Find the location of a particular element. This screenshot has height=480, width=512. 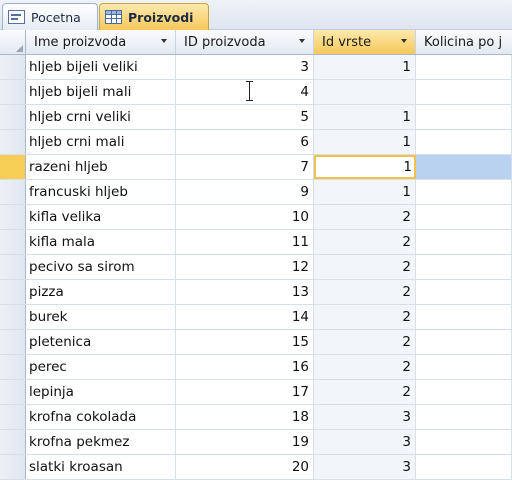

cell-id-proizvoda: 15 is located at coordinates (245, 342).